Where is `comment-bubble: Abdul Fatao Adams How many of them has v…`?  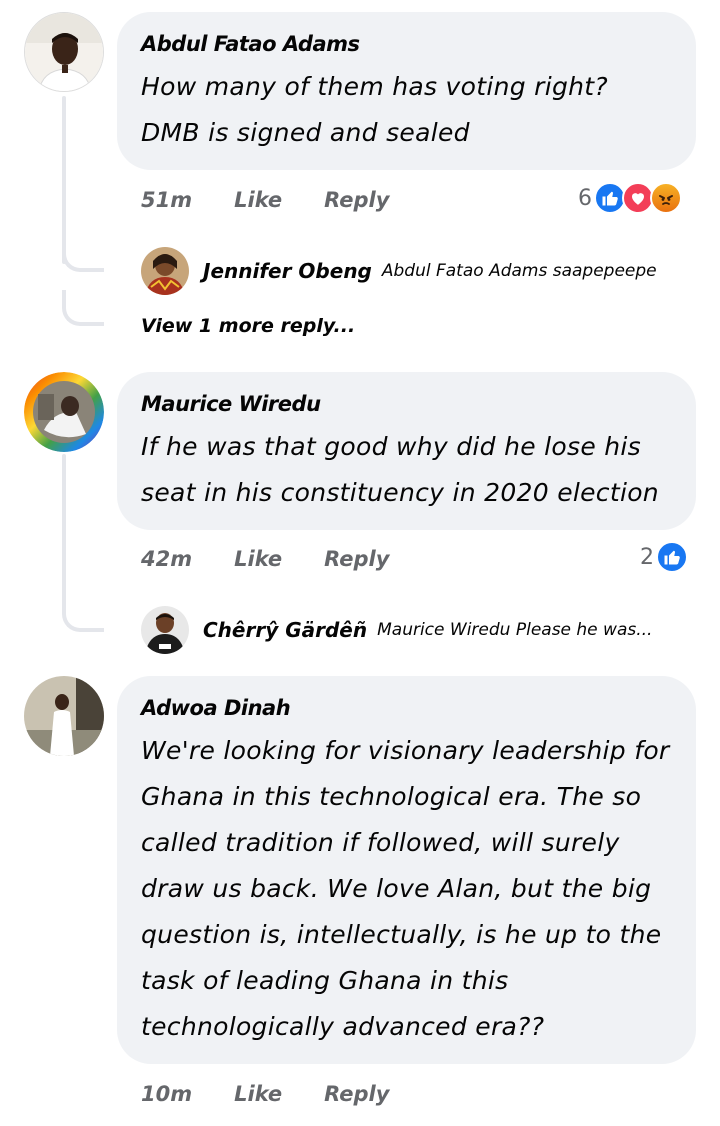
comment-bubble: Abdul Fatao Adams How many of them has v… is located at coordinates (406, 91).